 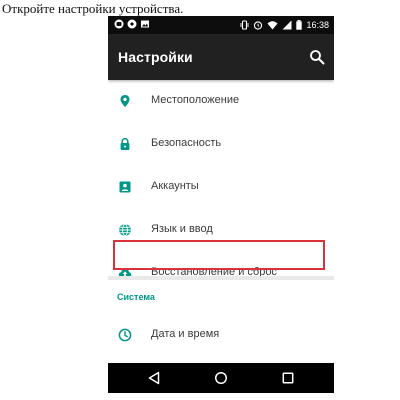 What do you see at coordinates (221, 25) in the screenshot?
I see `status-bar: 16:38` at bounding box center [221, 25].